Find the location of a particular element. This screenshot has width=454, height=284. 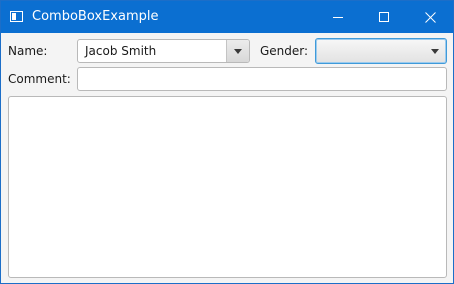

gender-label: Gender: is located at coordinates (284, 51).